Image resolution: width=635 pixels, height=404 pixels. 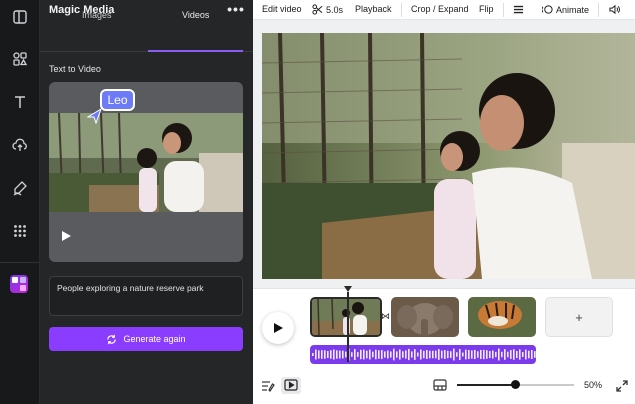 I want to click on generate-again-button: Generate again, so click(x=146, y=339).